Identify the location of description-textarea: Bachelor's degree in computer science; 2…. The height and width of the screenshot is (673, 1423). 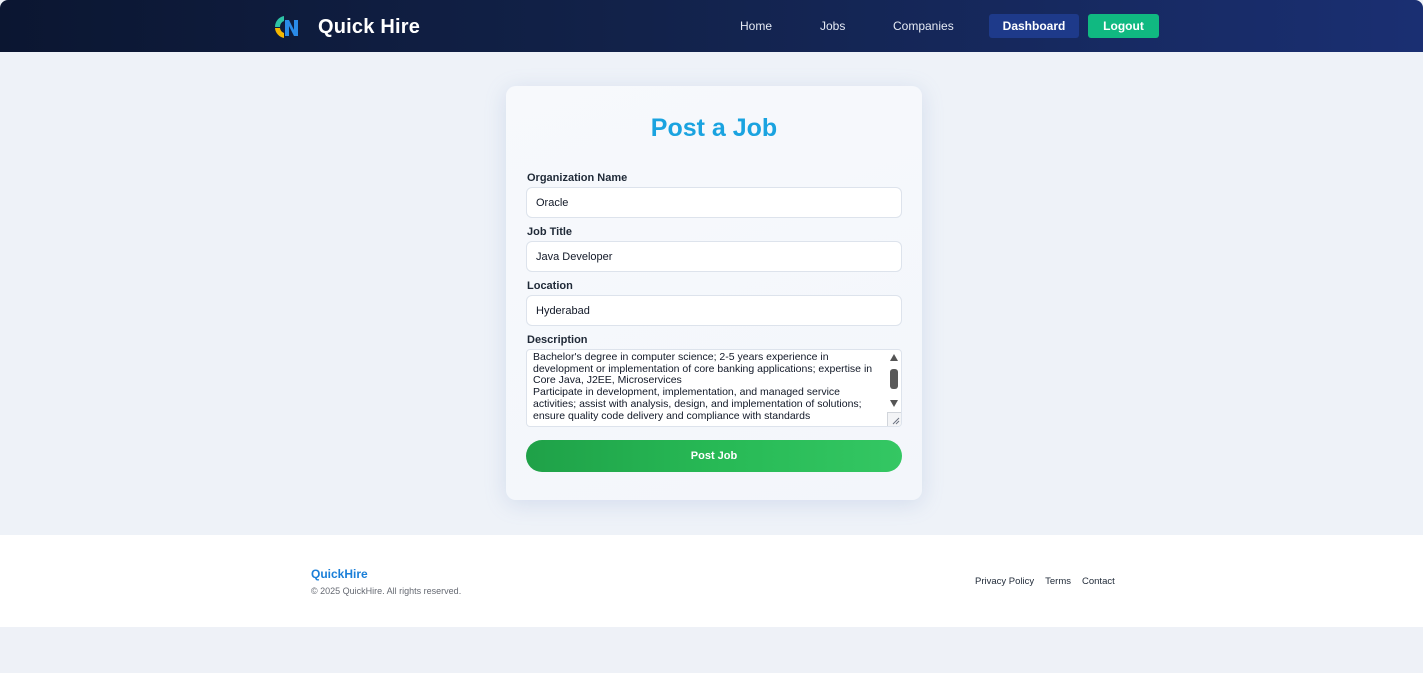
(714, 388).